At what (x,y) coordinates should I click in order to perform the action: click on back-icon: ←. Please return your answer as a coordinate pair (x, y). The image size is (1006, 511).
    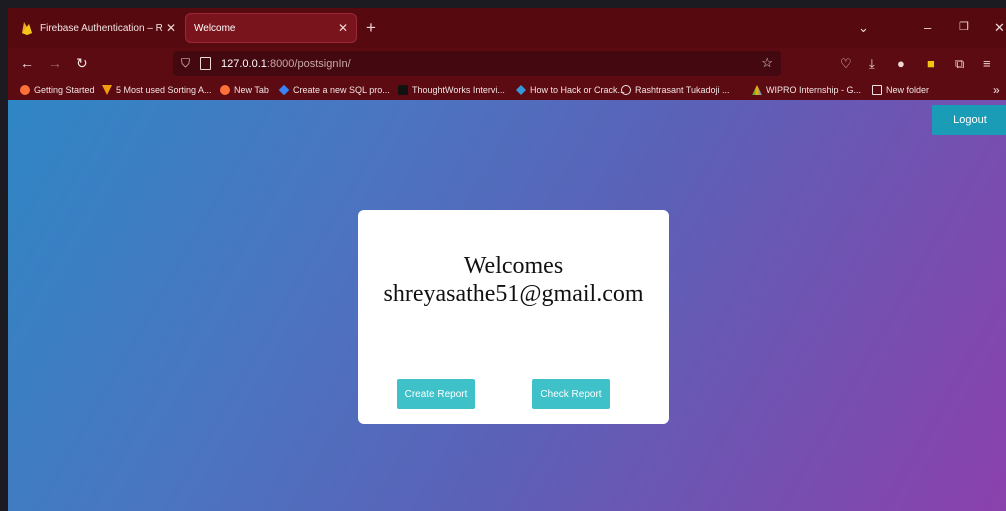
    Looking at the image, I should click on (27, 63).